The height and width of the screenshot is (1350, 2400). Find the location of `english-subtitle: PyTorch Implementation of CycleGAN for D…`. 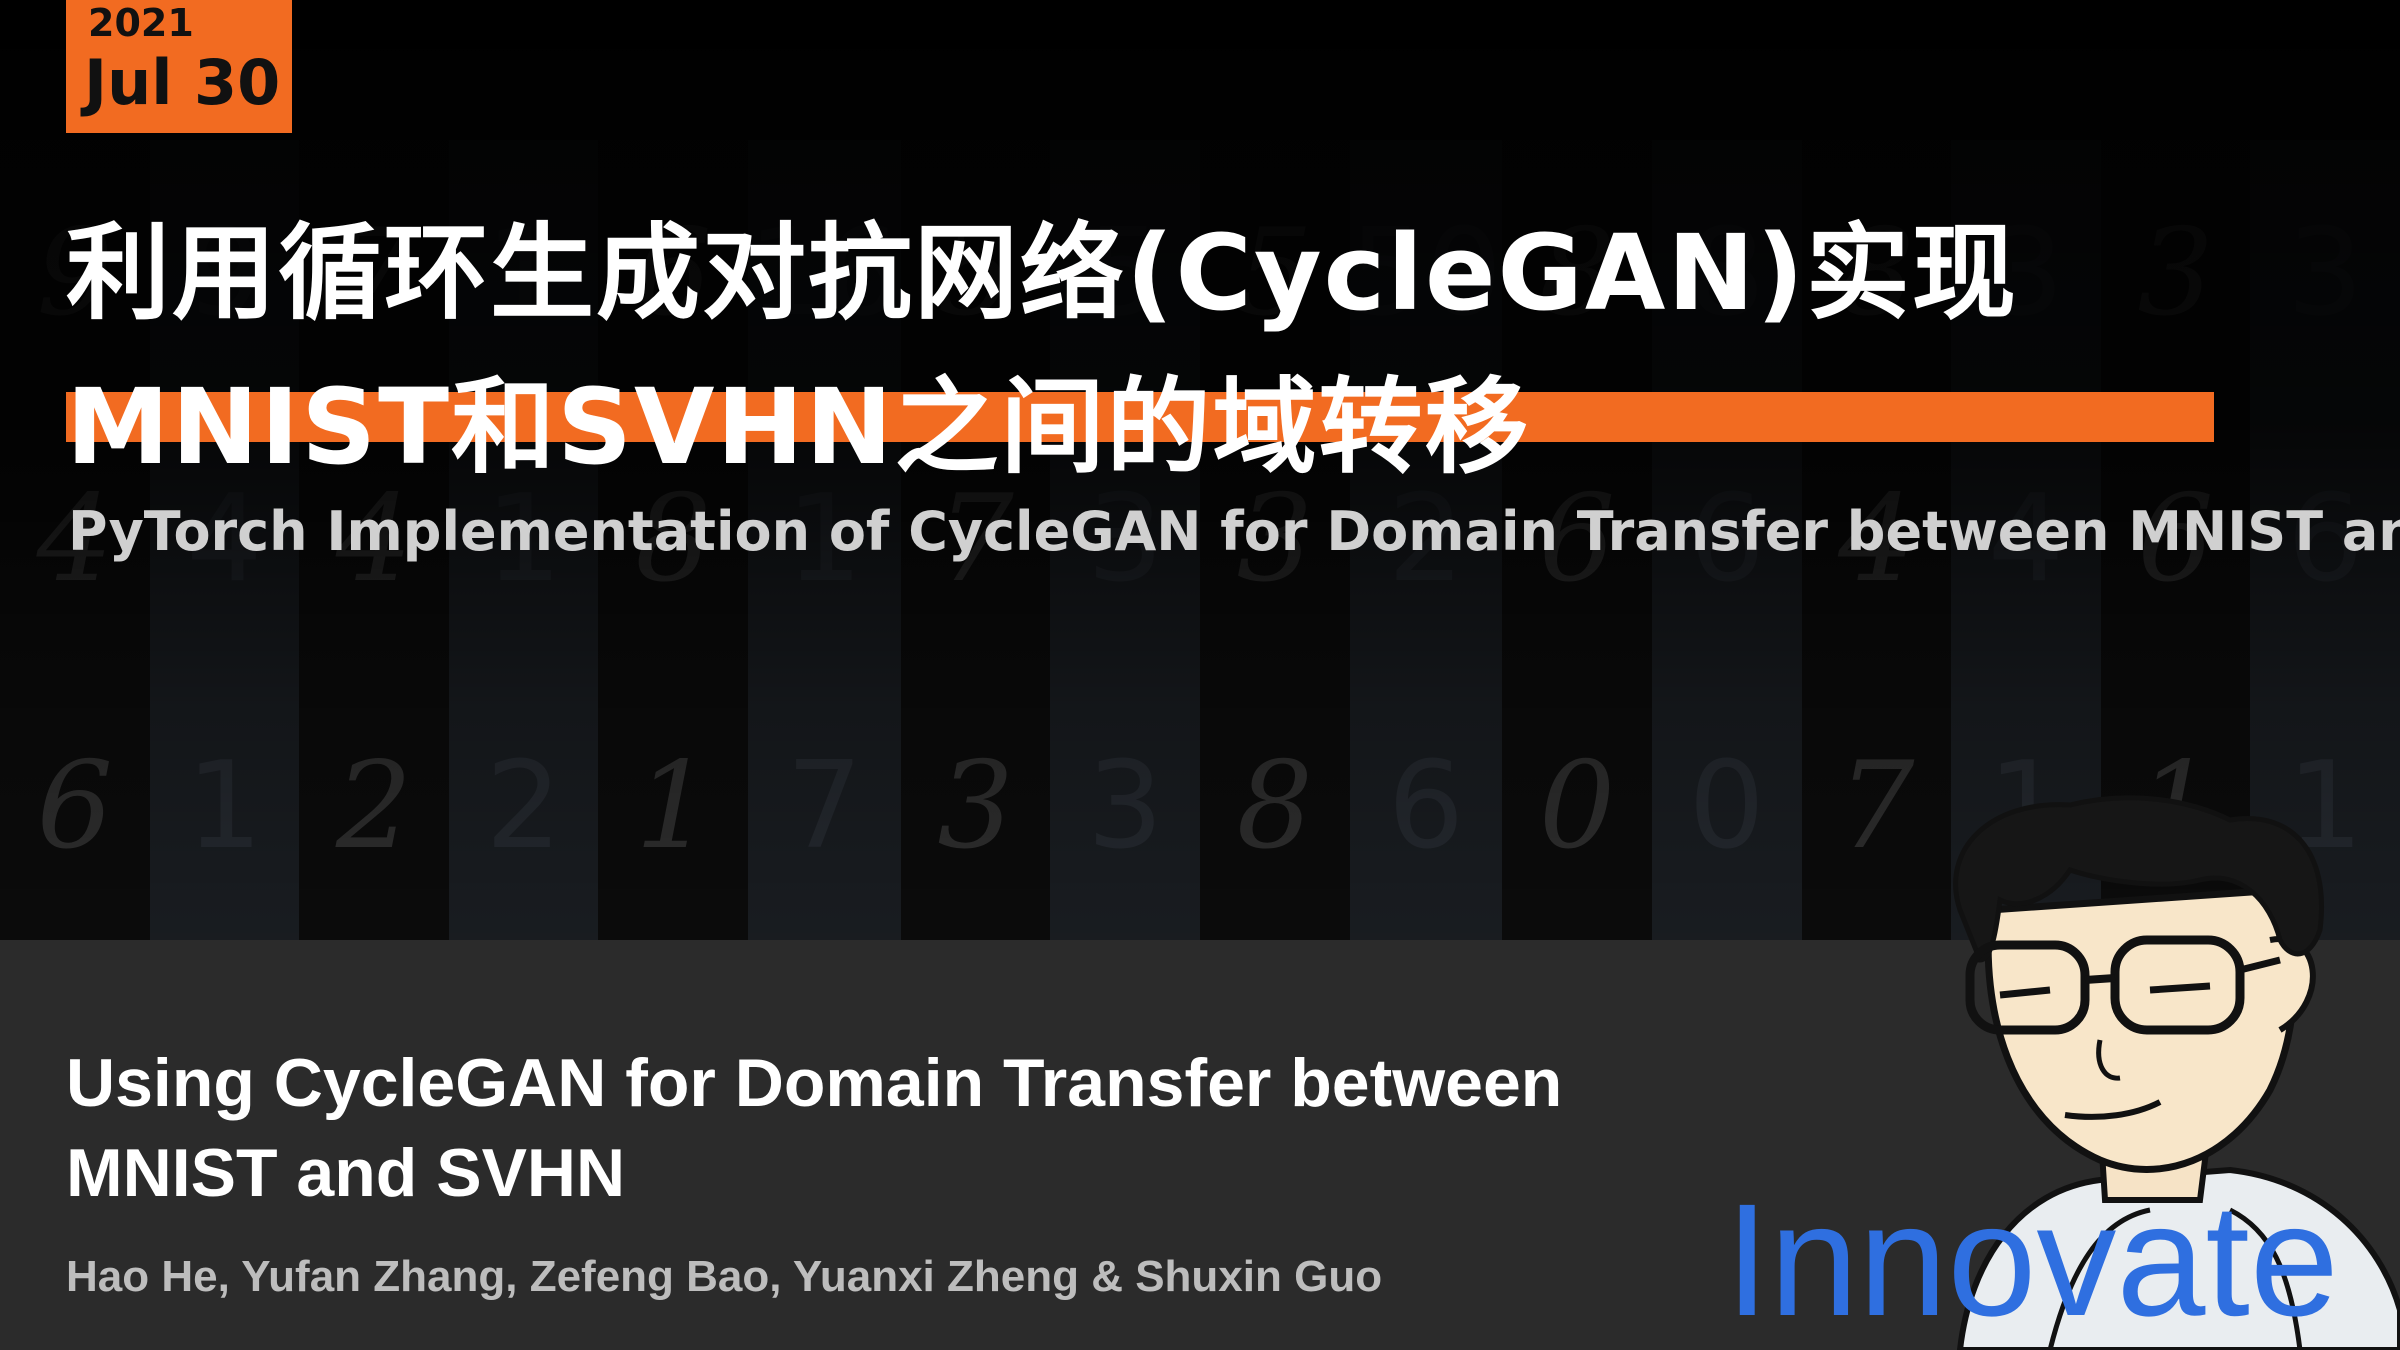

english-subtitle: PyTorch Implementation of CycleGAN for D… is located at coordinates (1234, 531).